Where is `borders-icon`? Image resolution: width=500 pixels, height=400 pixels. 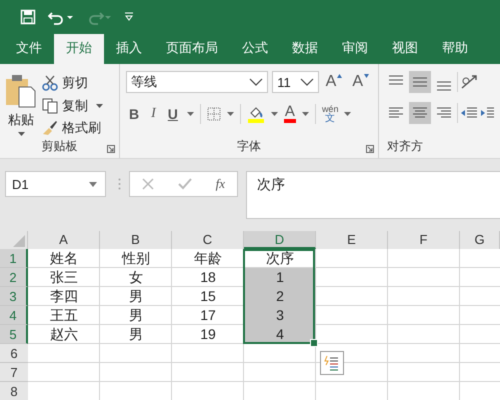 borders-icon is located at coordinates (213, 114).